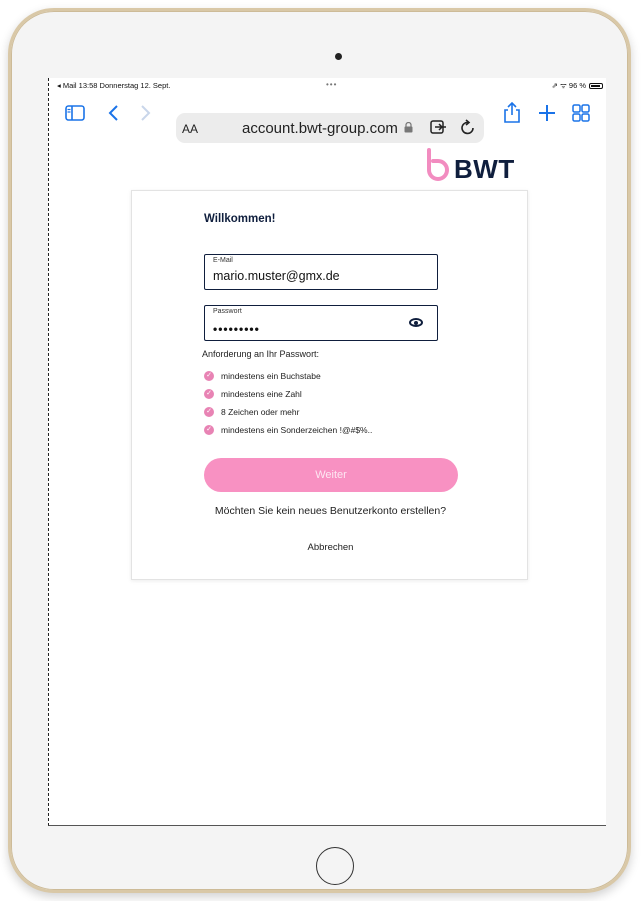 The width and height of the screenshot is (641, 901). Describe the element at coordinates (297, 430) in the screenshot. I see `requirement-text: mindestens ein Sonderzeichen !@#$%..` at that location.